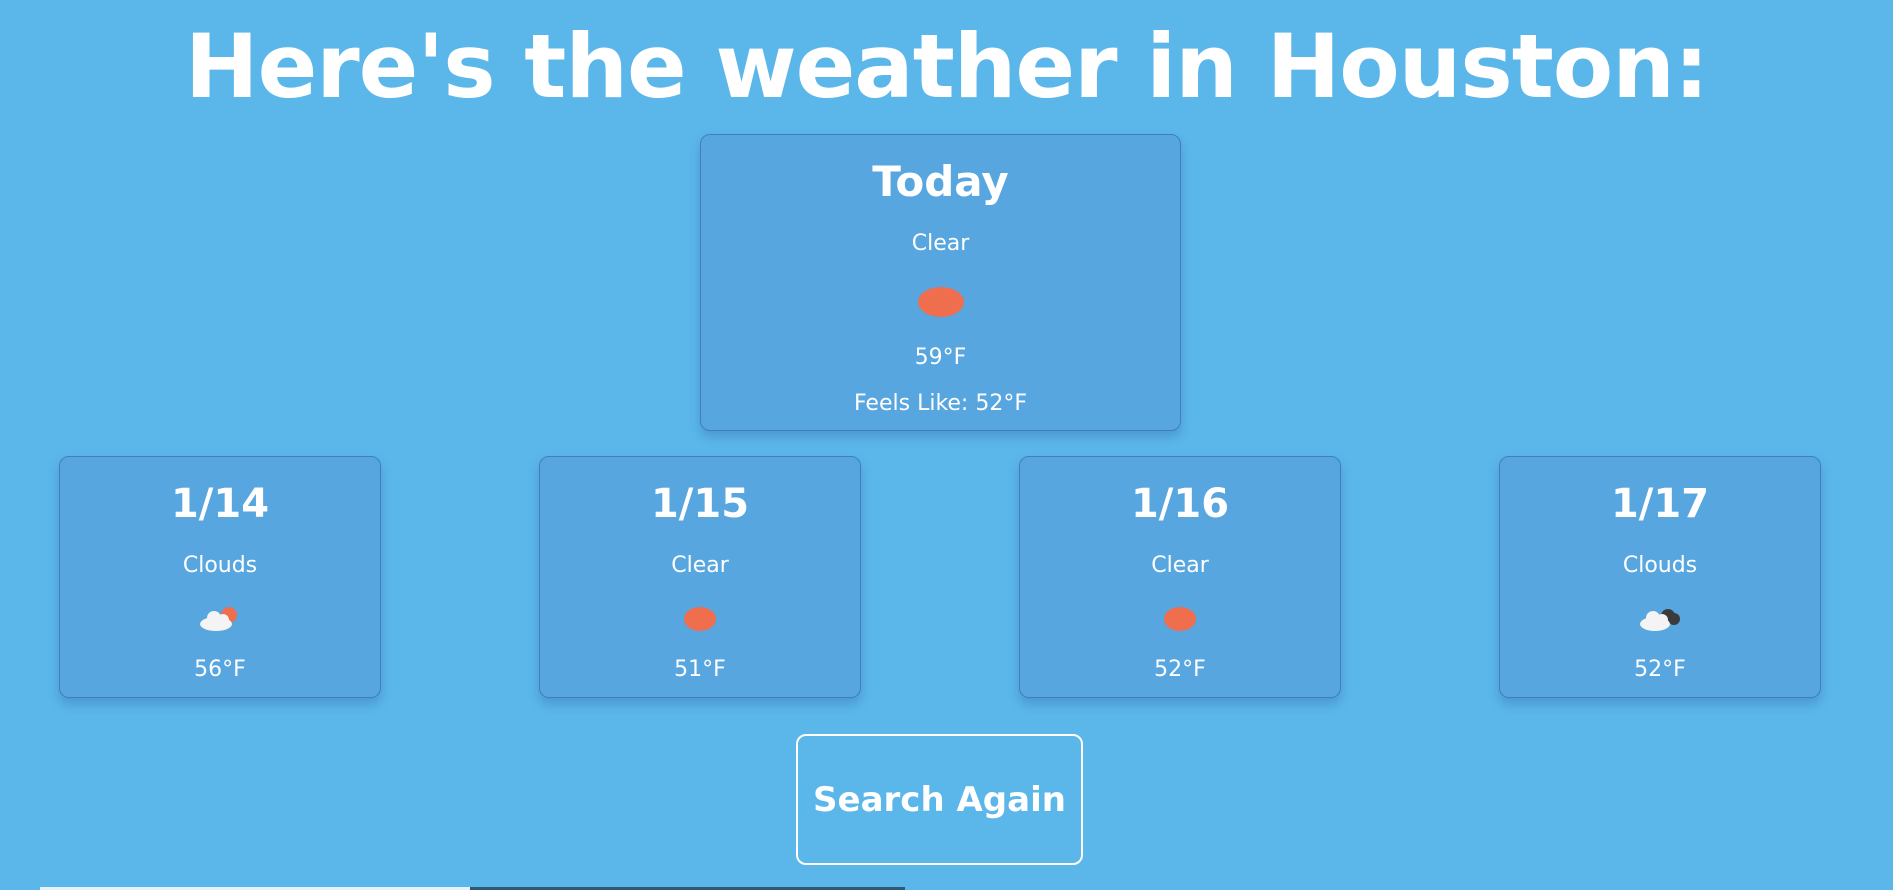 The height and width of the screenshot is (890, 1893). I want to click on forecast-temp: 56°F, so click(220, 669).